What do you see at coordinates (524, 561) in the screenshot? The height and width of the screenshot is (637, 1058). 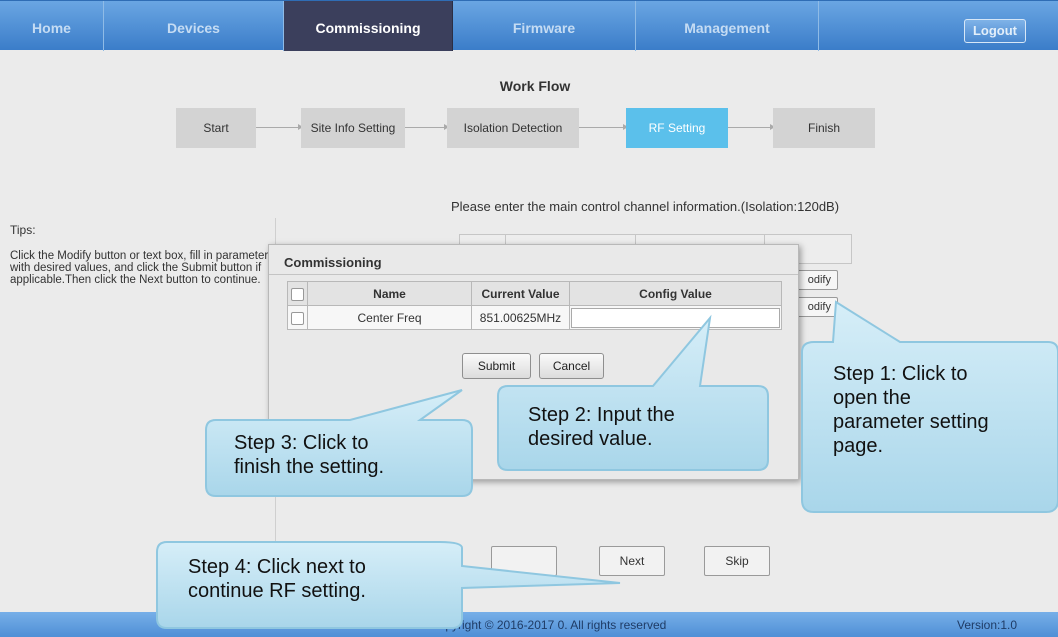 I see `previous-button` at bounding box center [524, 561].